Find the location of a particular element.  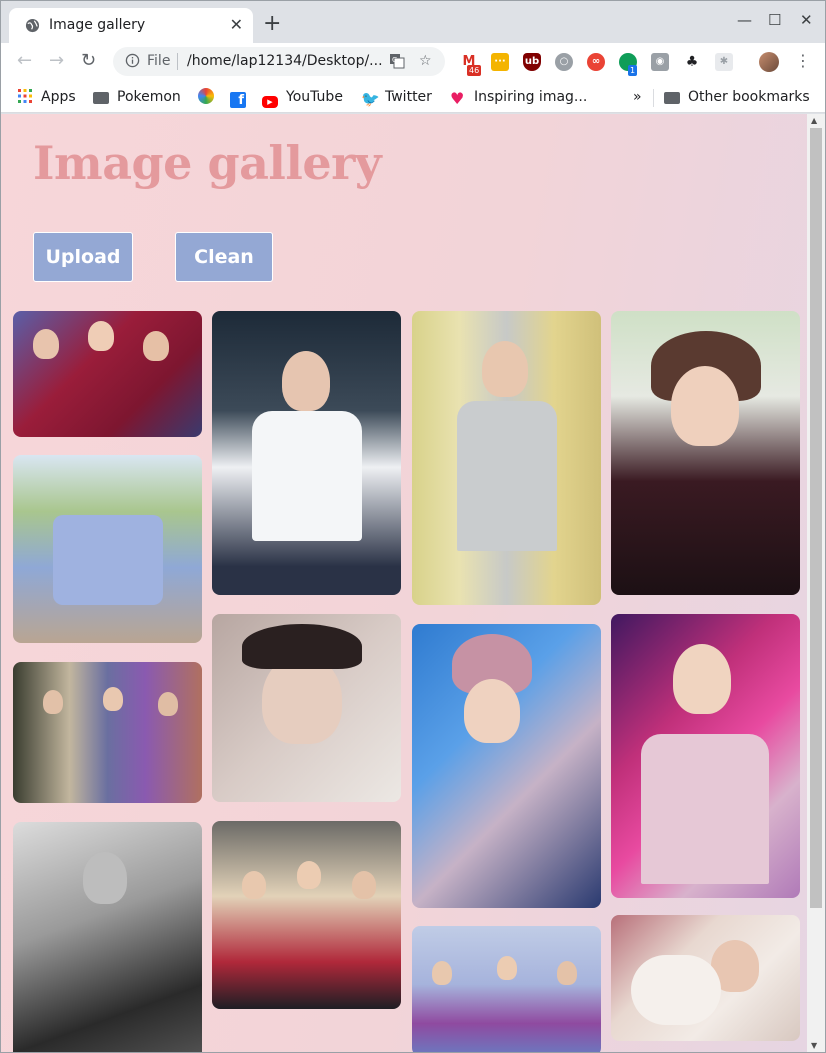

bookmark-facebook: f is located at coordinates (242, 97).